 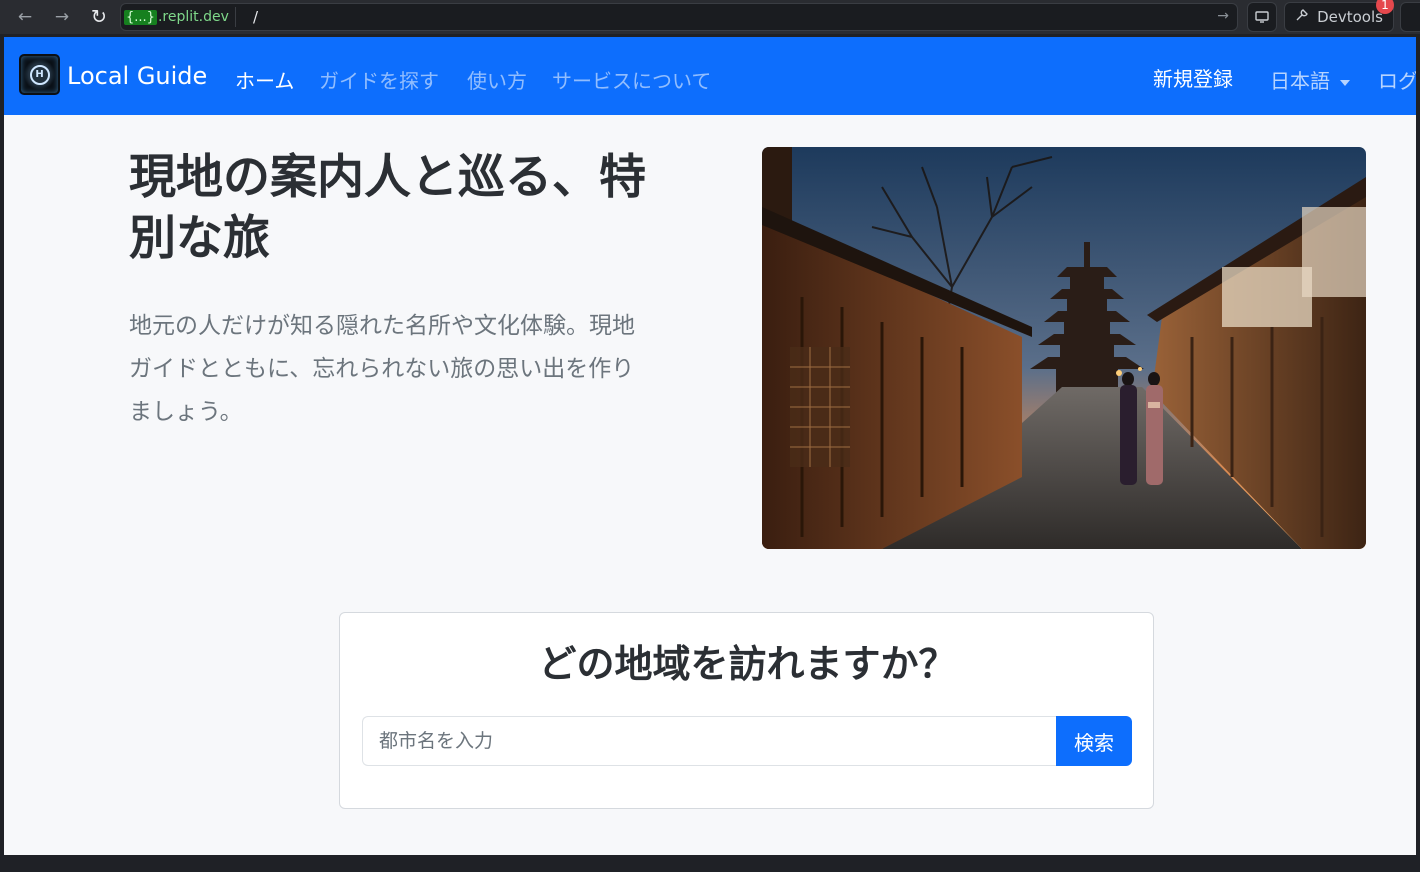 What do you see at coordinates (429, 208) in the screenshot?
I see `hero-title: 現地の案内人と巡る、特 別な旅` at bounding box center [429, 208].